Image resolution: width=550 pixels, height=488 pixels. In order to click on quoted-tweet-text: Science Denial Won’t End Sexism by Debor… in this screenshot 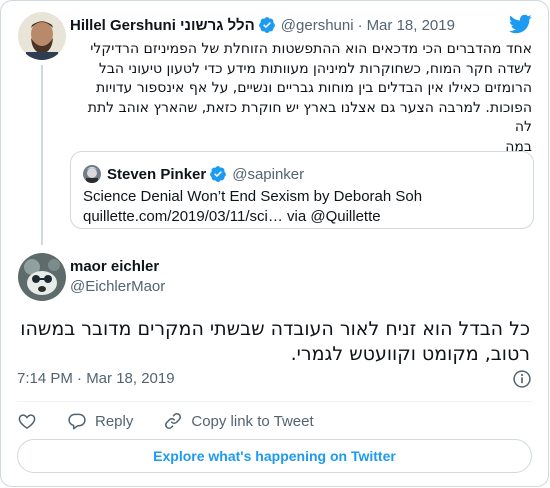, I will do `click(252, 207)`.